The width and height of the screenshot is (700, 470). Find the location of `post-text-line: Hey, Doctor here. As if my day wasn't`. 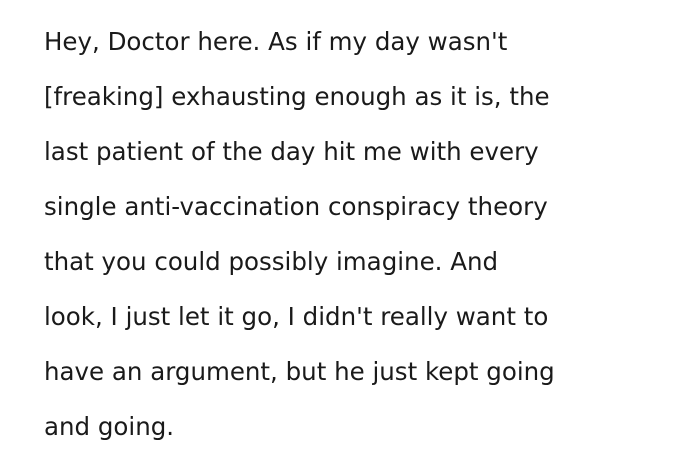

post-text-line: Hey, Doctor here. As if my day wasn't is located at coordinates (276, 41).